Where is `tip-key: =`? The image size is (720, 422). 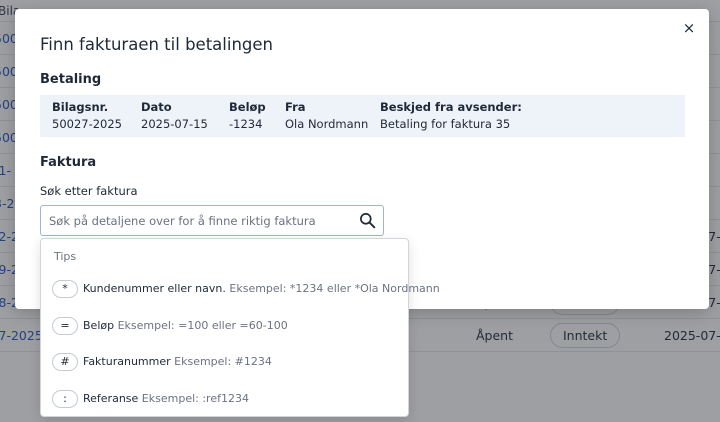
tip-key: = is located at coordinates (65, 326).